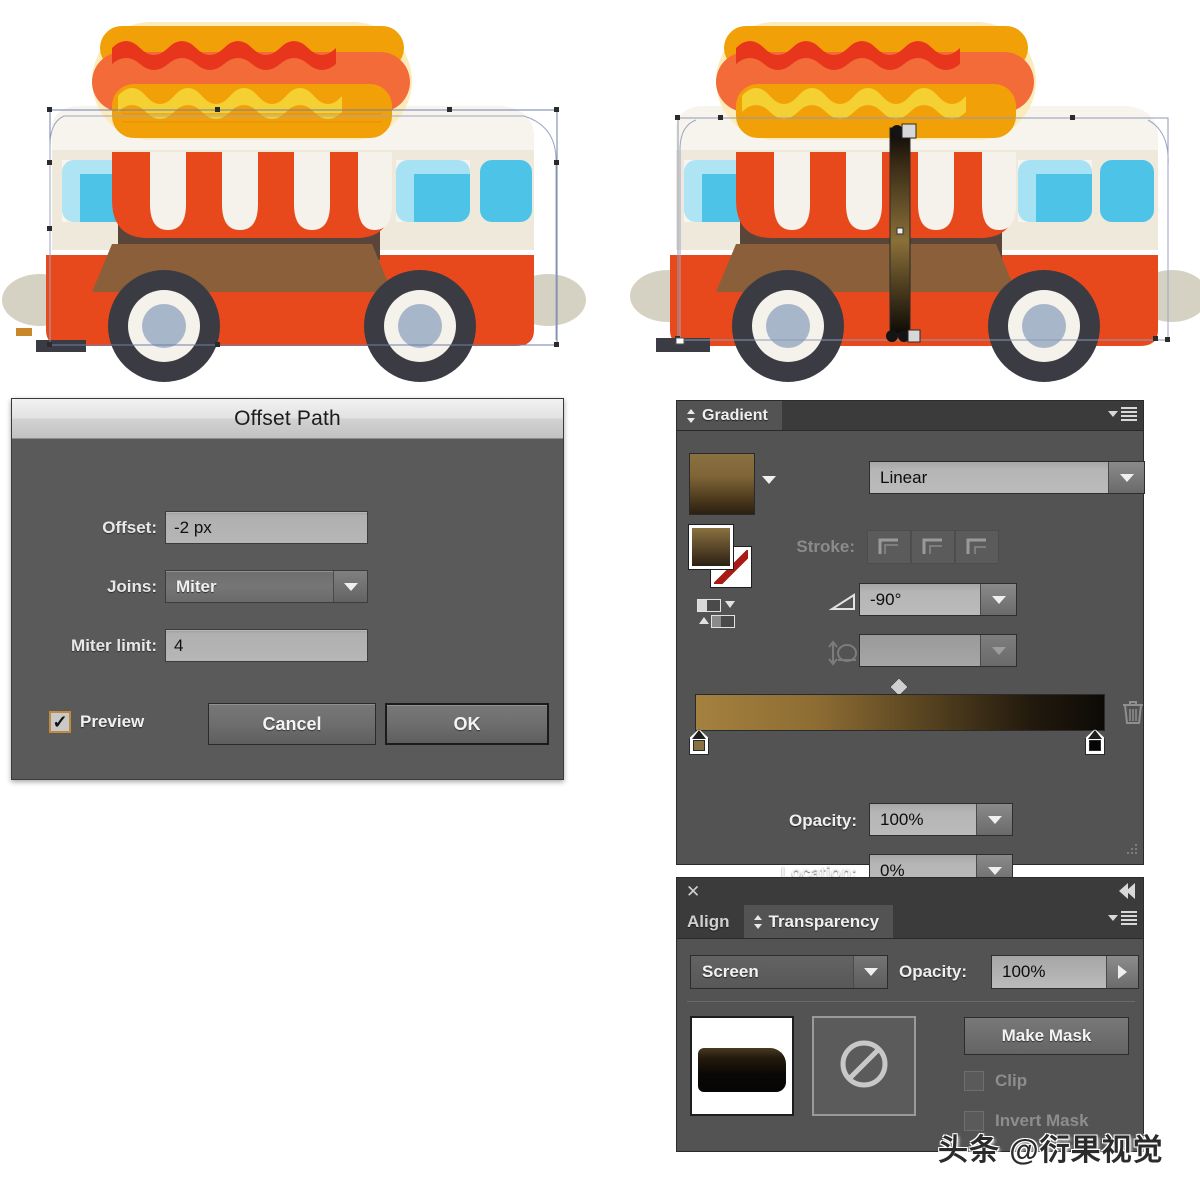  I want to click on preview-checkbox-row: ✓ Preview, so click(96, 722).